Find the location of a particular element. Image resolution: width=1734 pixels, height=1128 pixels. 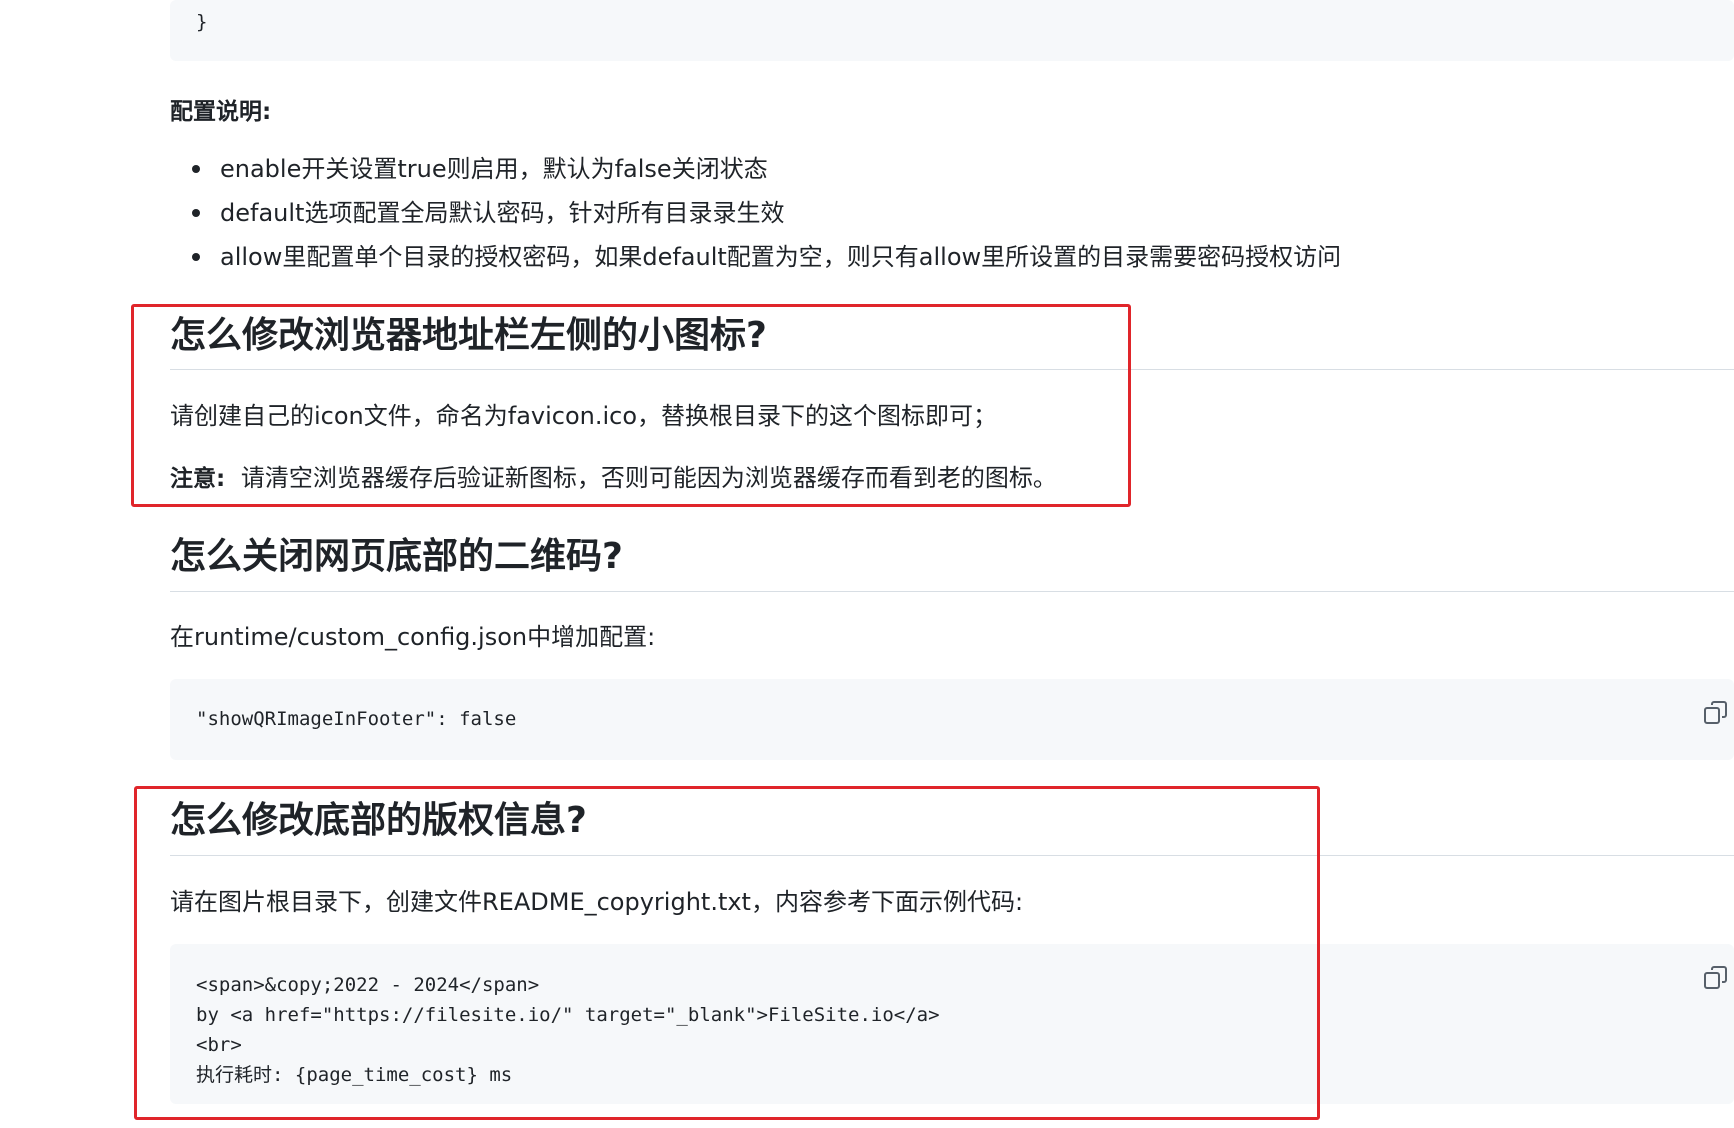

qr-paragraph: 在runtime/custom_config.json中增加配置: is located at coordinates (413, 637).